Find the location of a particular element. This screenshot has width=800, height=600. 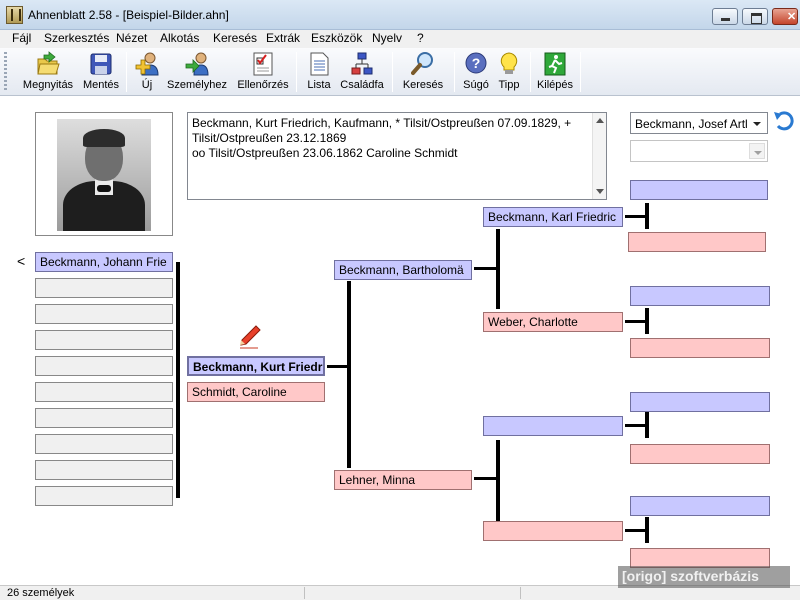

paternal-grandfather-box: Beckmann, Karl Friedric is located at coordinates (553, 217).